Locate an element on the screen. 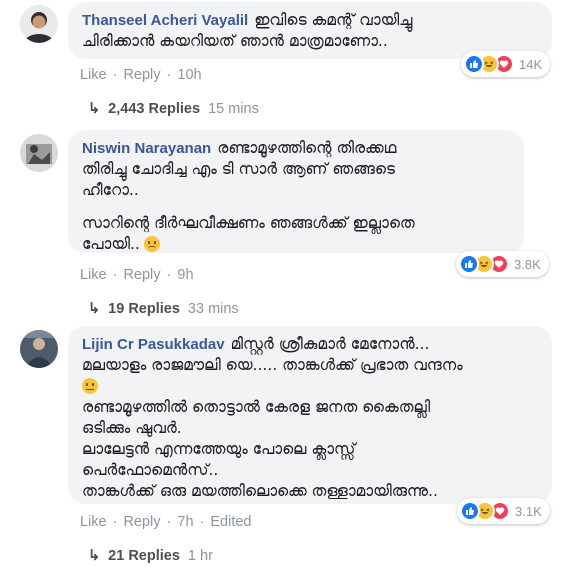 Image resolution: width=586 pixels, height=567 pixels. replies-time: 33 mins is located at coordinates (213, 309).